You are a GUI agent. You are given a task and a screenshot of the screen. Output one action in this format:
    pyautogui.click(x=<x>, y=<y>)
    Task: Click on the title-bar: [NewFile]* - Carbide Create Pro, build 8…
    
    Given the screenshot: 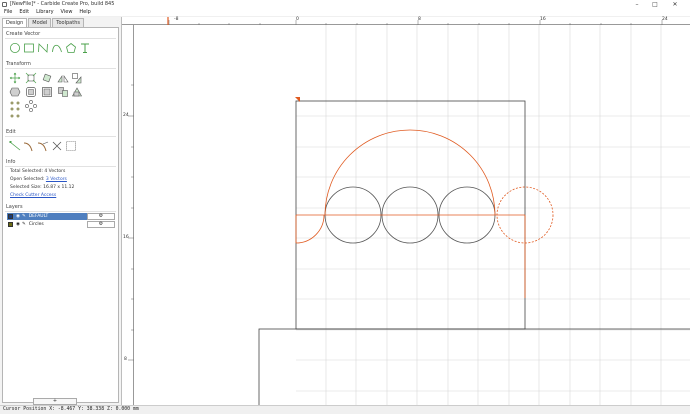 What is the action you would take?
    pyautogui.click(x=345, y=4)
    